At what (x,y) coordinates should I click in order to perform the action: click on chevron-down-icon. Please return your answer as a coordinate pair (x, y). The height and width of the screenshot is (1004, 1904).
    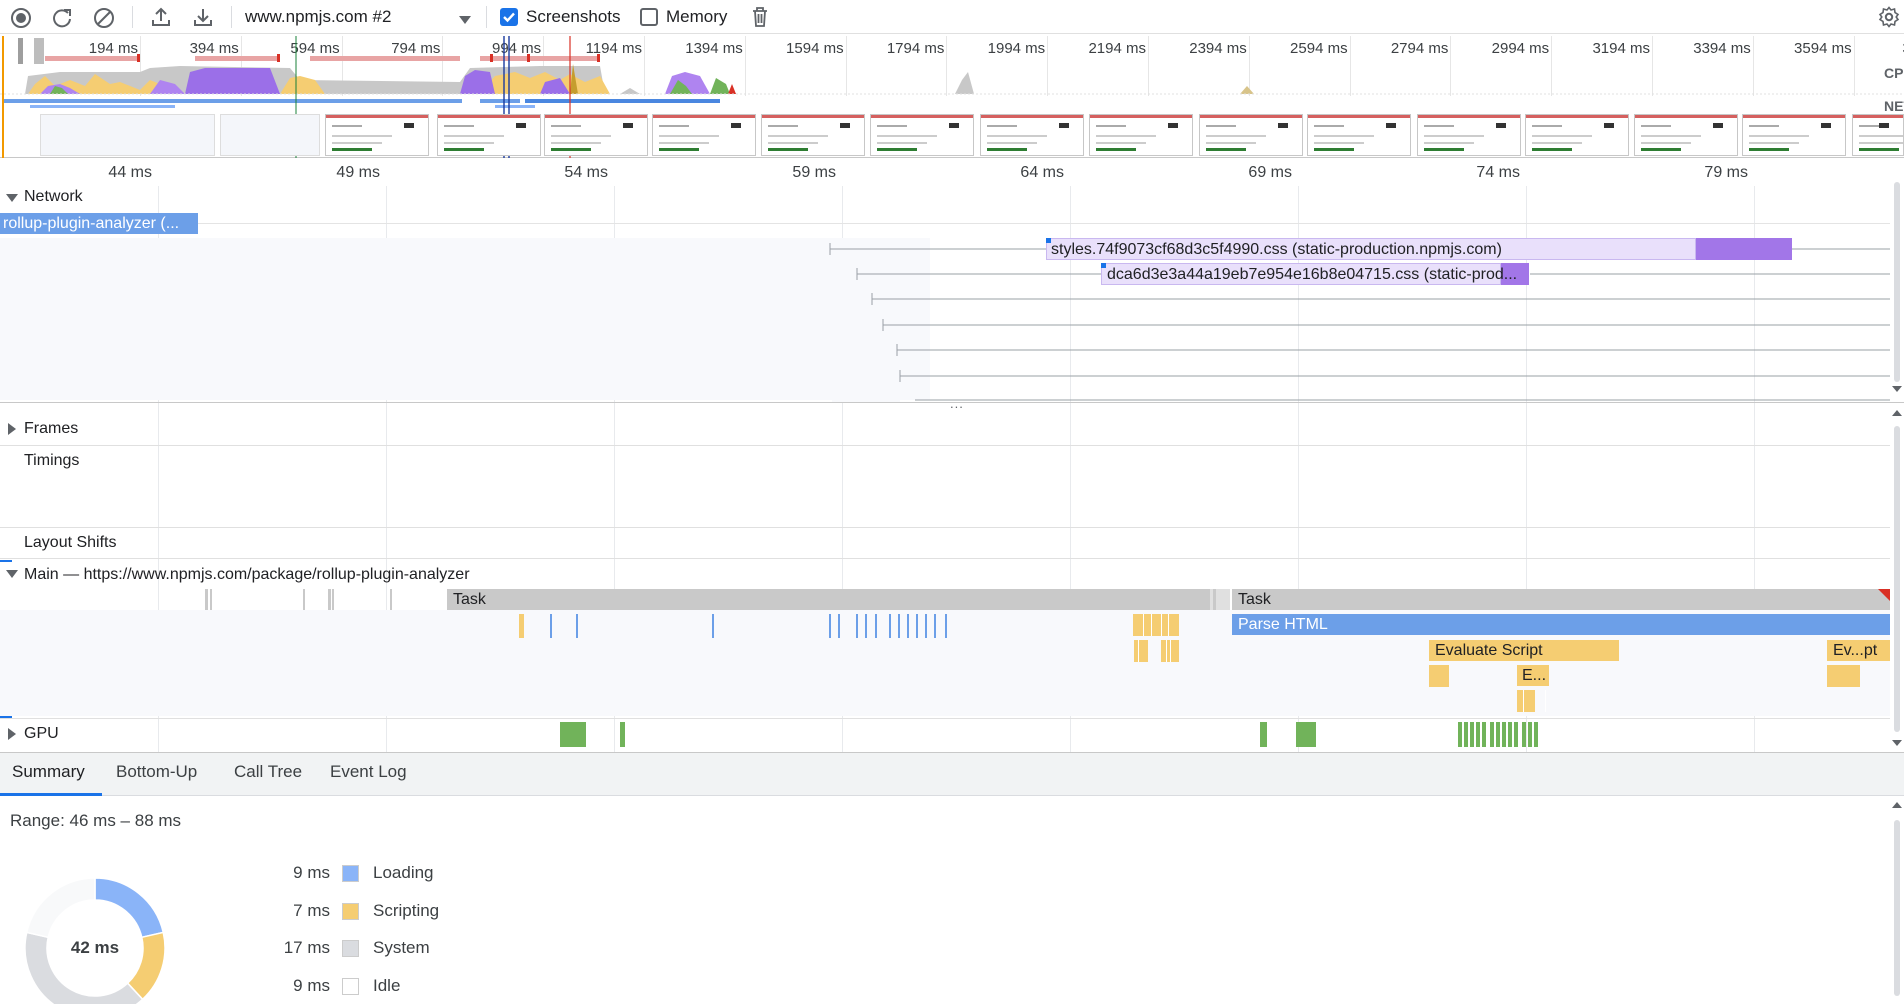
    Looking at the image, I should click on (465, 20).